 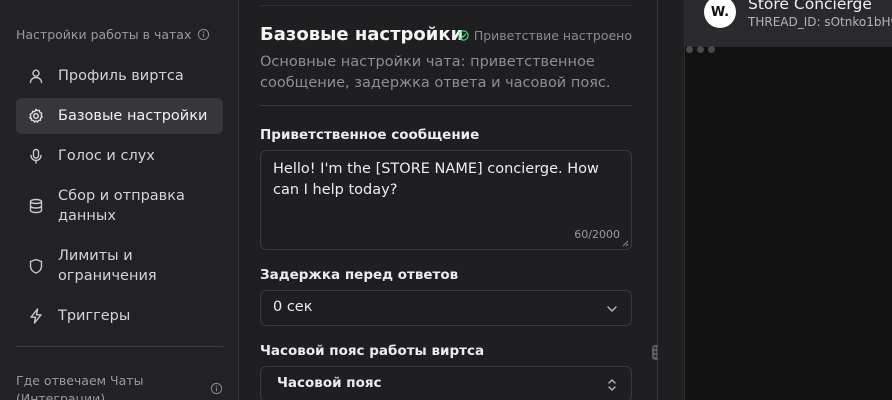 I want to click on thread-id: THREAD_ID: sOtnko1bHw, so click(x=820, y=22).